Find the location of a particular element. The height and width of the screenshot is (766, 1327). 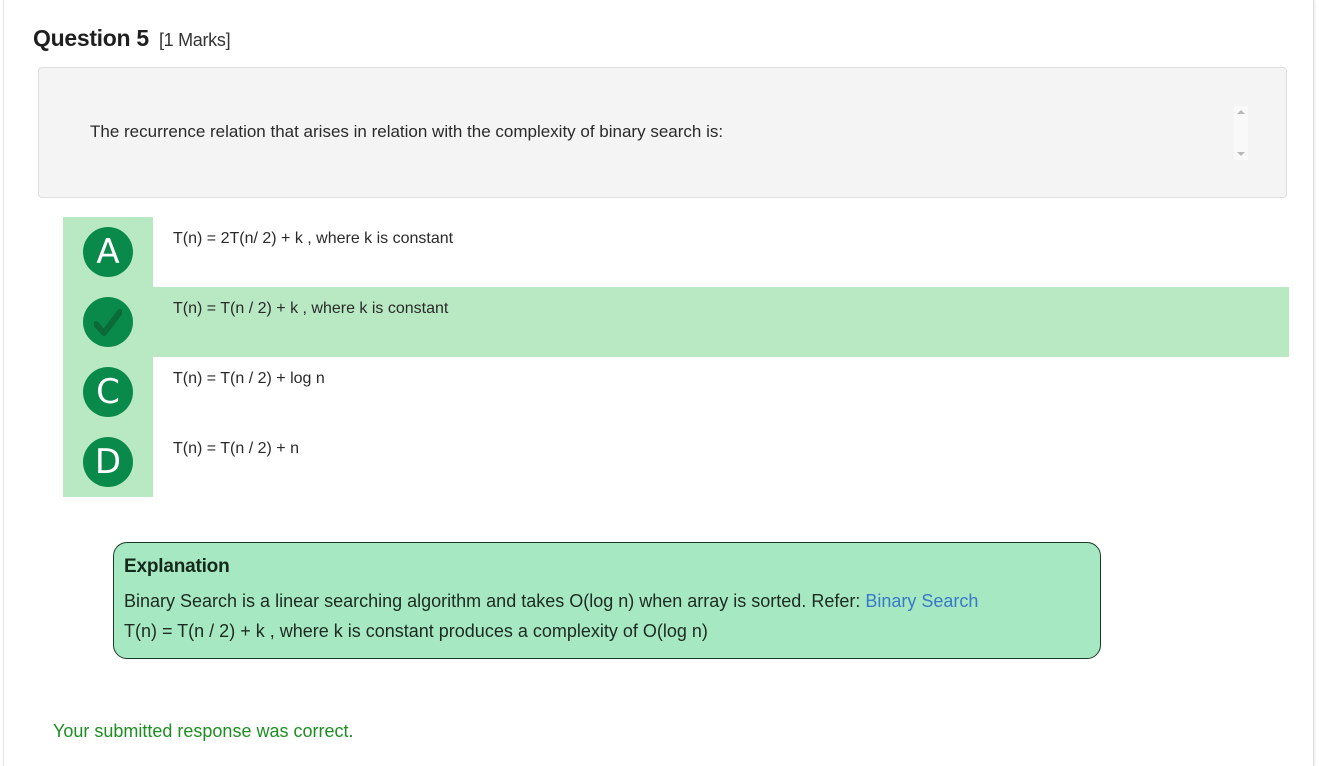

option-d: D T(n) = T(n / 2) + n is located at coordinates (676, 462).